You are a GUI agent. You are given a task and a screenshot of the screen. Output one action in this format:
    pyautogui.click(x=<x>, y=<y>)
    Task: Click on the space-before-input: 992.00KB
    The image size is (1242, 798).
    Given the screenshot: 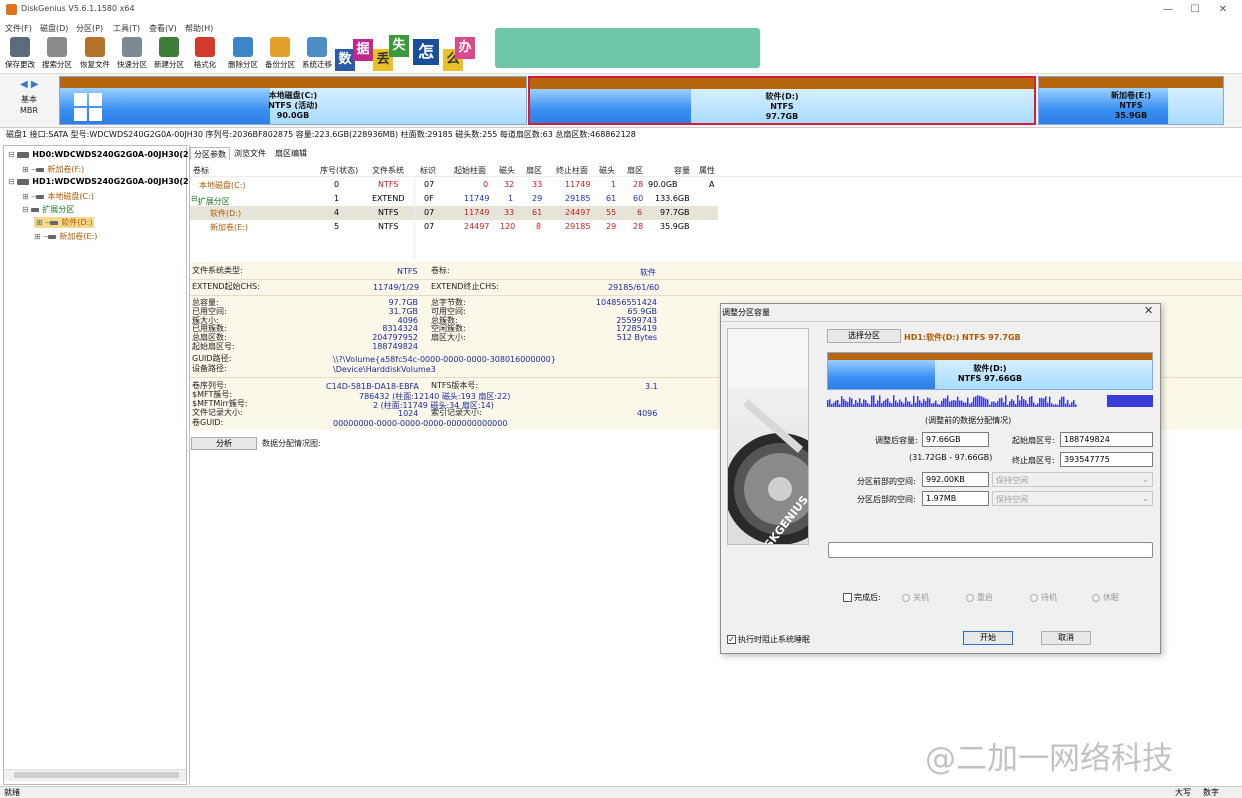 What is the action you would take?
    pyautogui.click(x=955, y=479)
    